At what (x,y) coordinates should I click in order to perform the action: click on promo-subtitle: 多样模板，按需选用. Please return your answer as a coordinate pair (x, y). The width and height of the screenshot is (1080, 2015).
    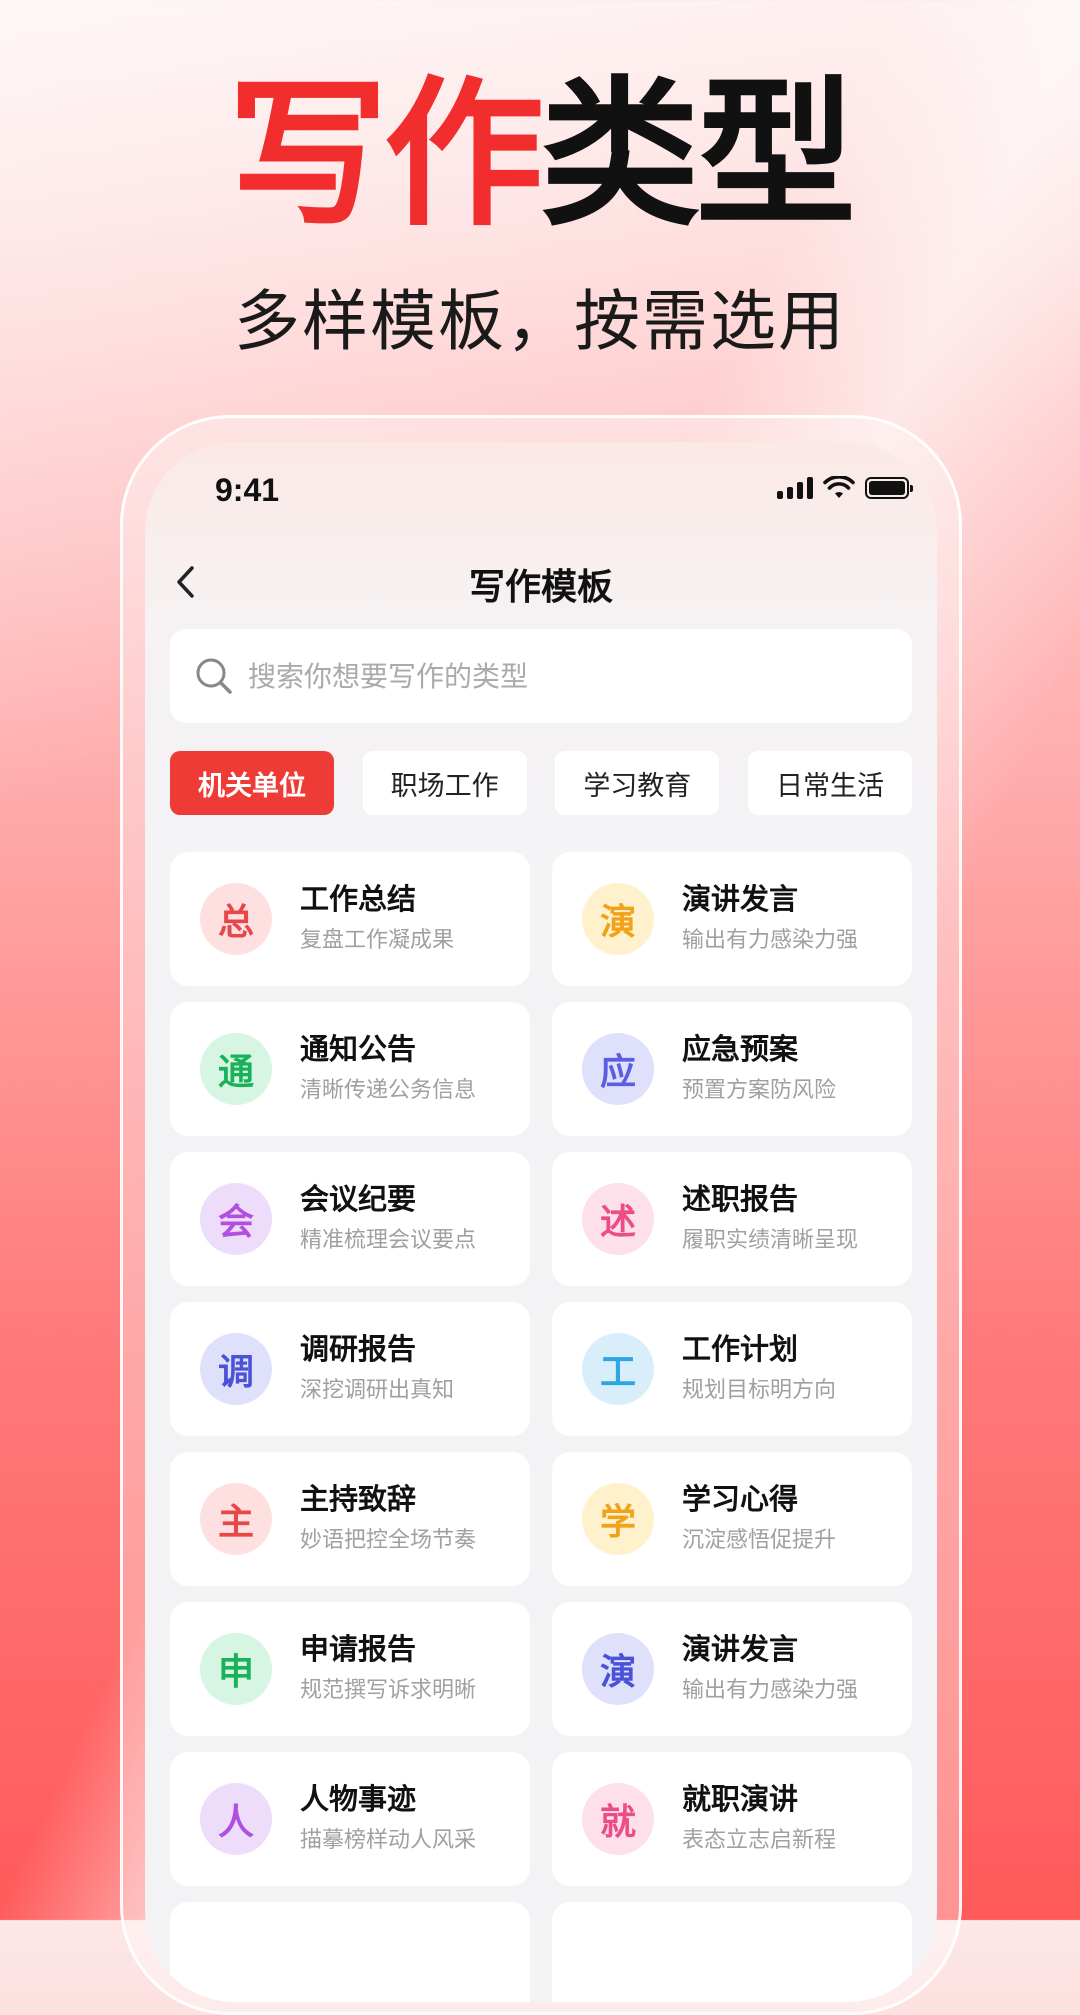
    Looking at the image, I should click on (540, 321).